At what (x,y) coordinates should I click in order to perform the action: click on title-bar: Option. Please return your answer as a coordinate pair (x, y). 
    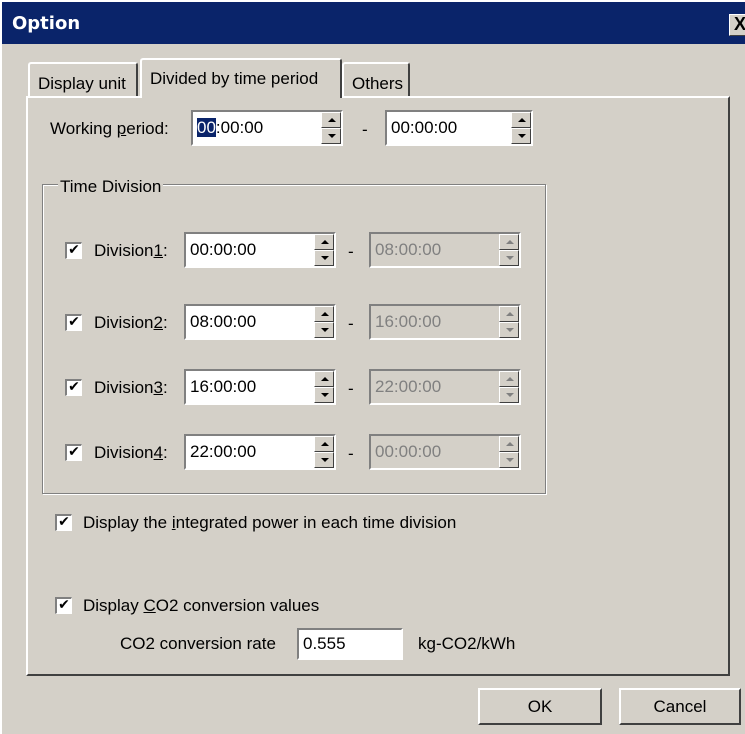
    Looking at the image, I should click on (373, 23).